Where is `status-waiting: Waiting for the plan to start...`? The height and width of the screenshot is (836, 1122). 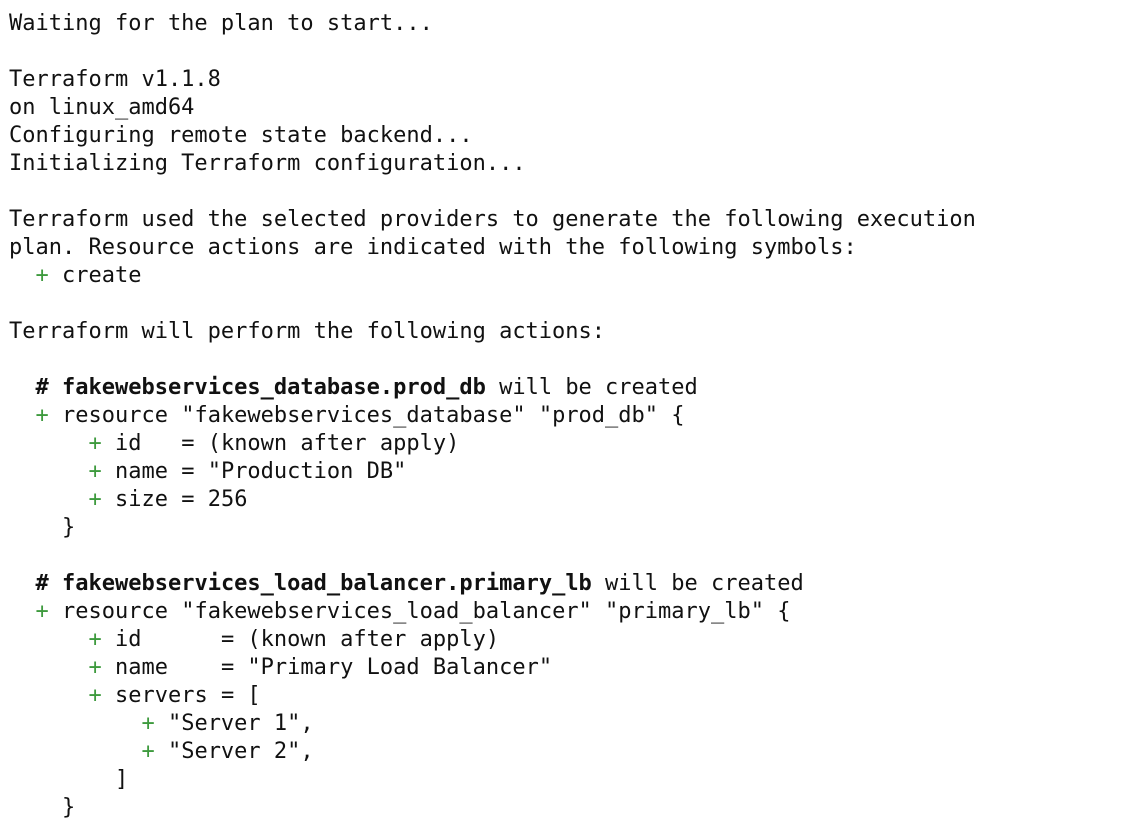
status-waiting: Waiting for the plan to start... is located at coordinates (221, 23).